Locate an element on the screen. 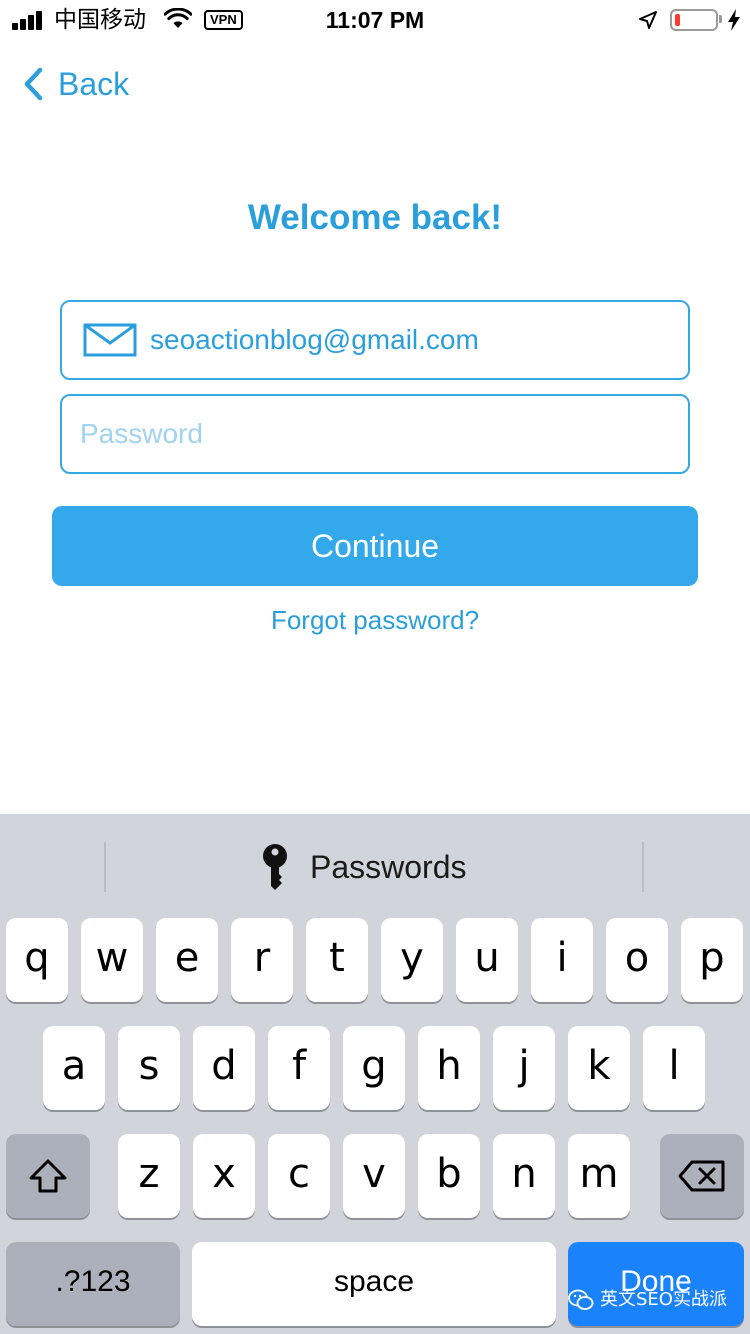 This screenshot has height=1334, width=750. back-button: Back is located at coordinates (75, 84).